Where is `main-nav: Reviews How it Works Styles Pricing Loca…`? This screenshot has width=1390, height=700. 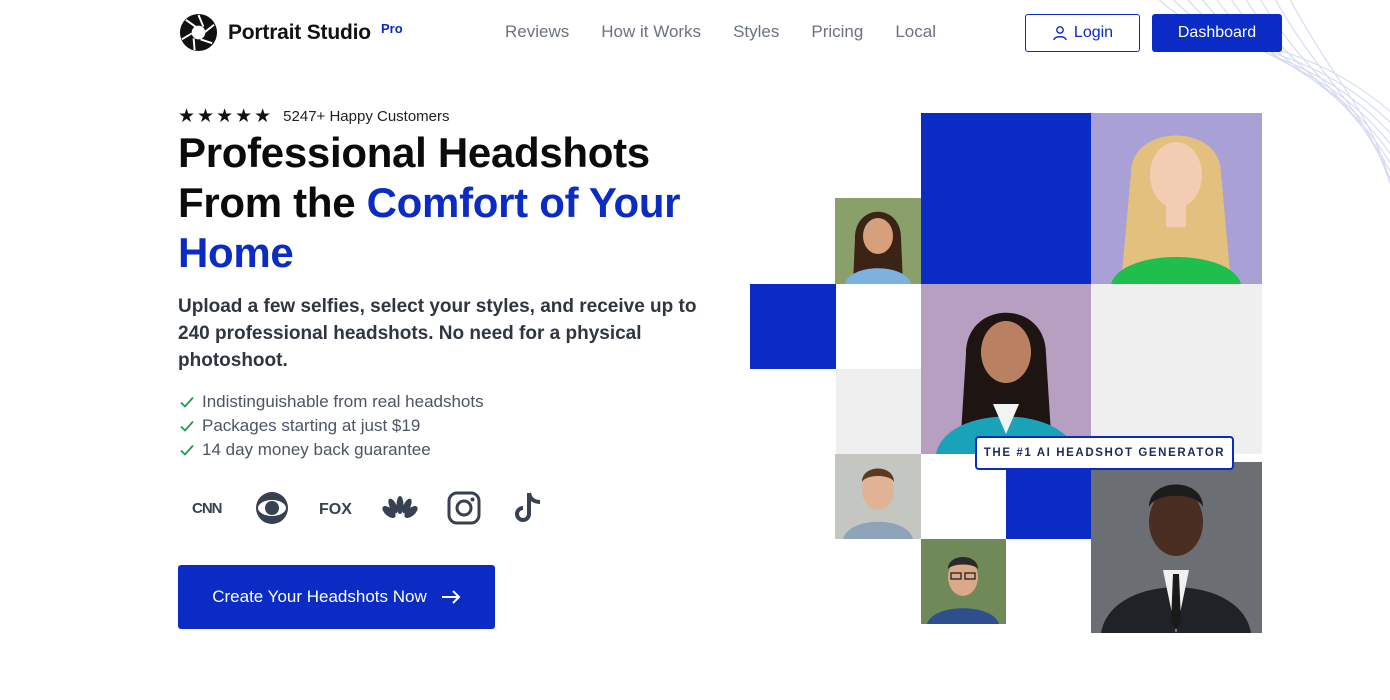
main-nav: Reviews How it Works Styles Pricing Loca… is located at coordinates (720, 32).